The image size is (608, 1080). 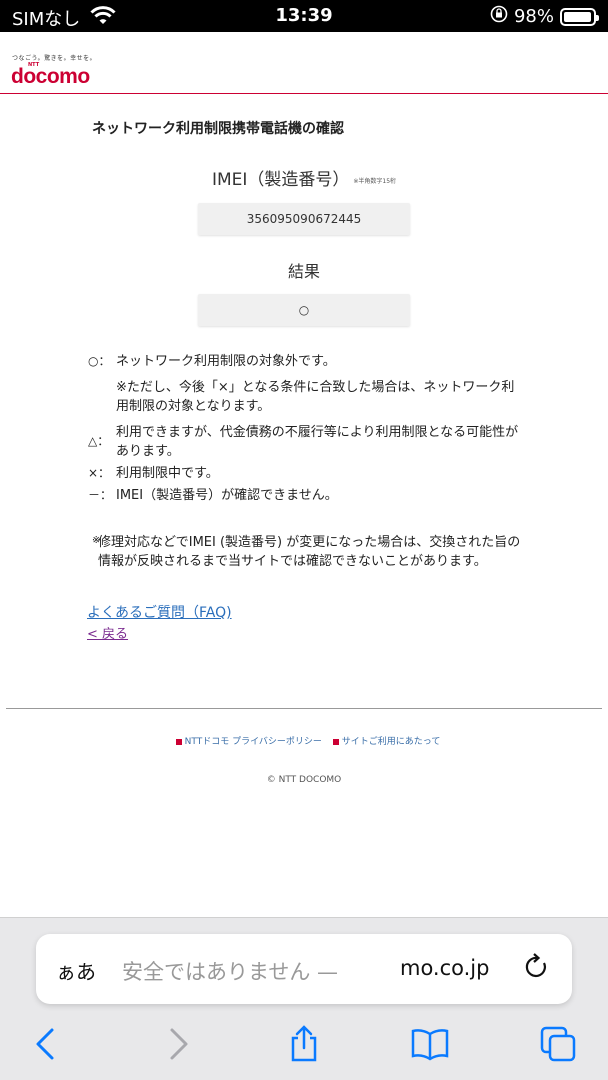 What do you see at coordinates (178, 1044) in the screenshot?
I see `forward-chevron-icon` at bounding box center [178, 1044].